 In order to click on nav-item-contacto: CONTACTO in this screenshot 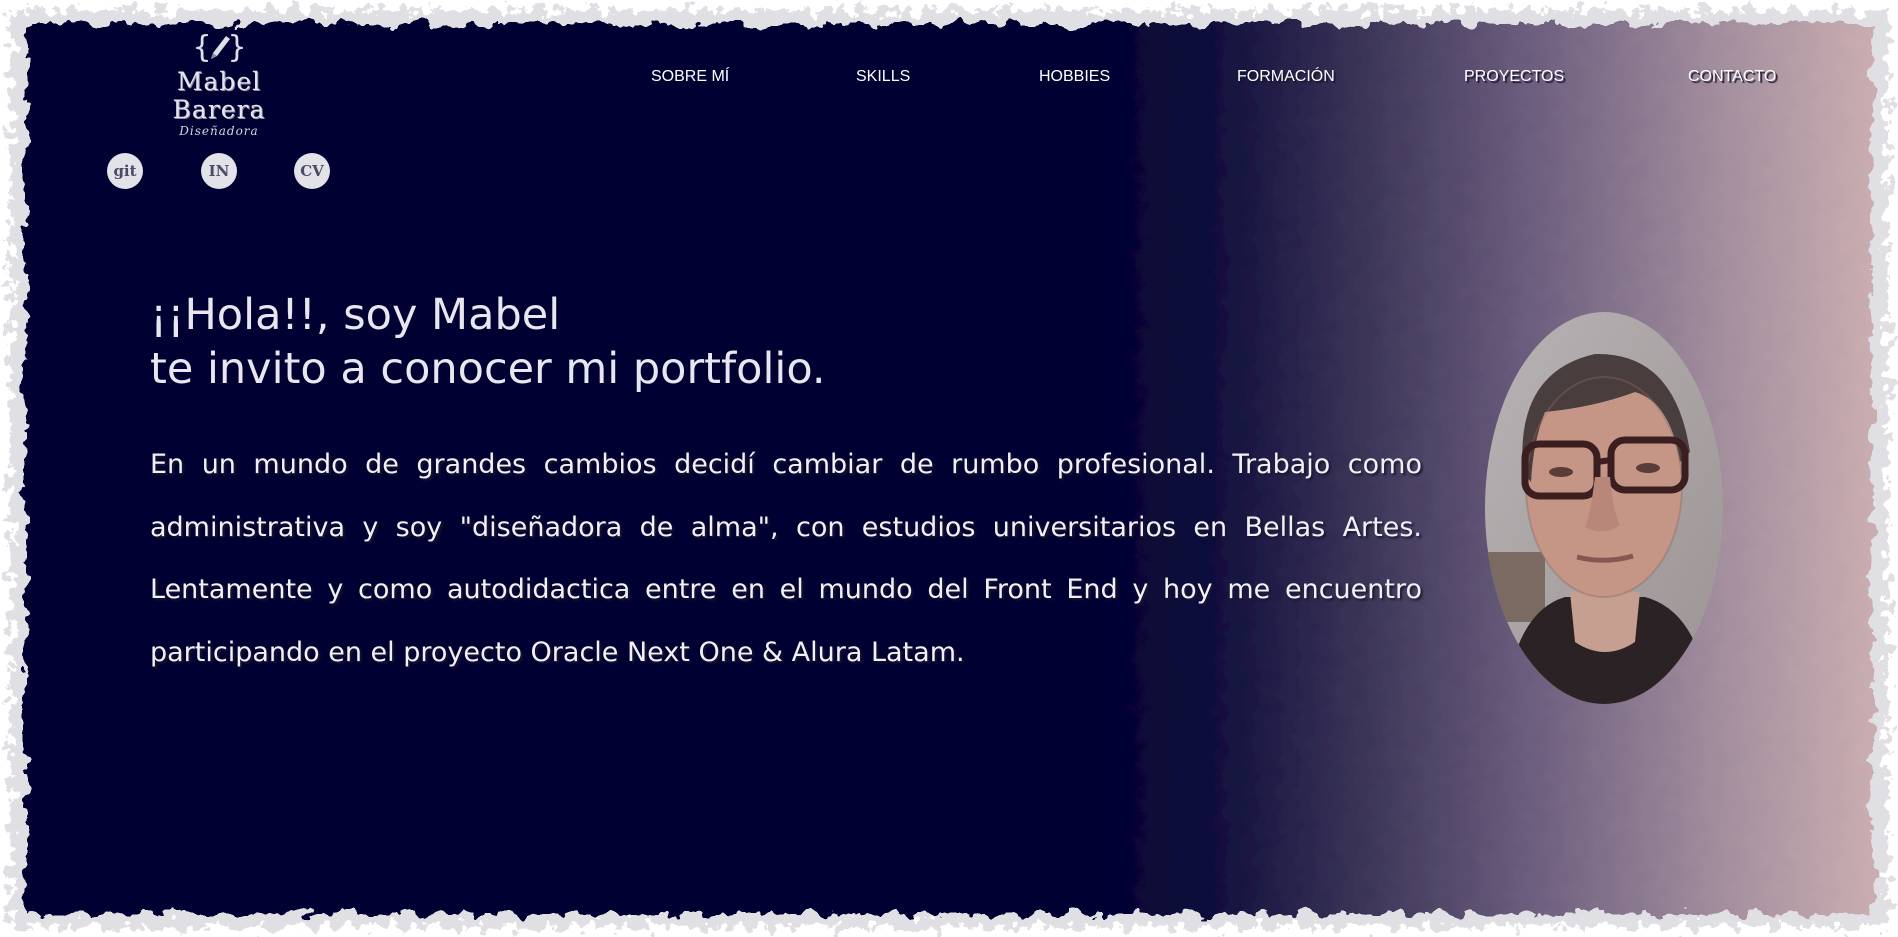, I will do `click(1732, 77)`.